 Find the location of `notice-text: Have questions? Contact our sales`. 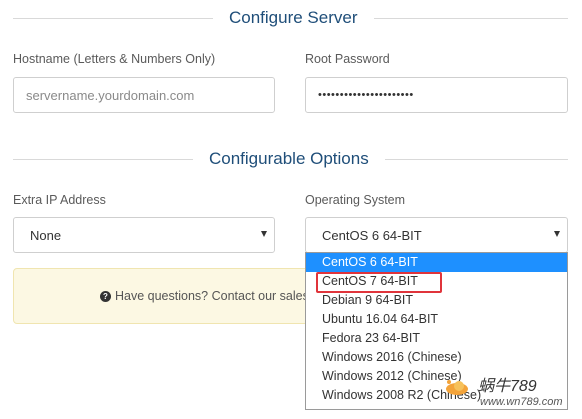

notice-text: Have questions? Contact our sales is located at coordinates (212, 296).